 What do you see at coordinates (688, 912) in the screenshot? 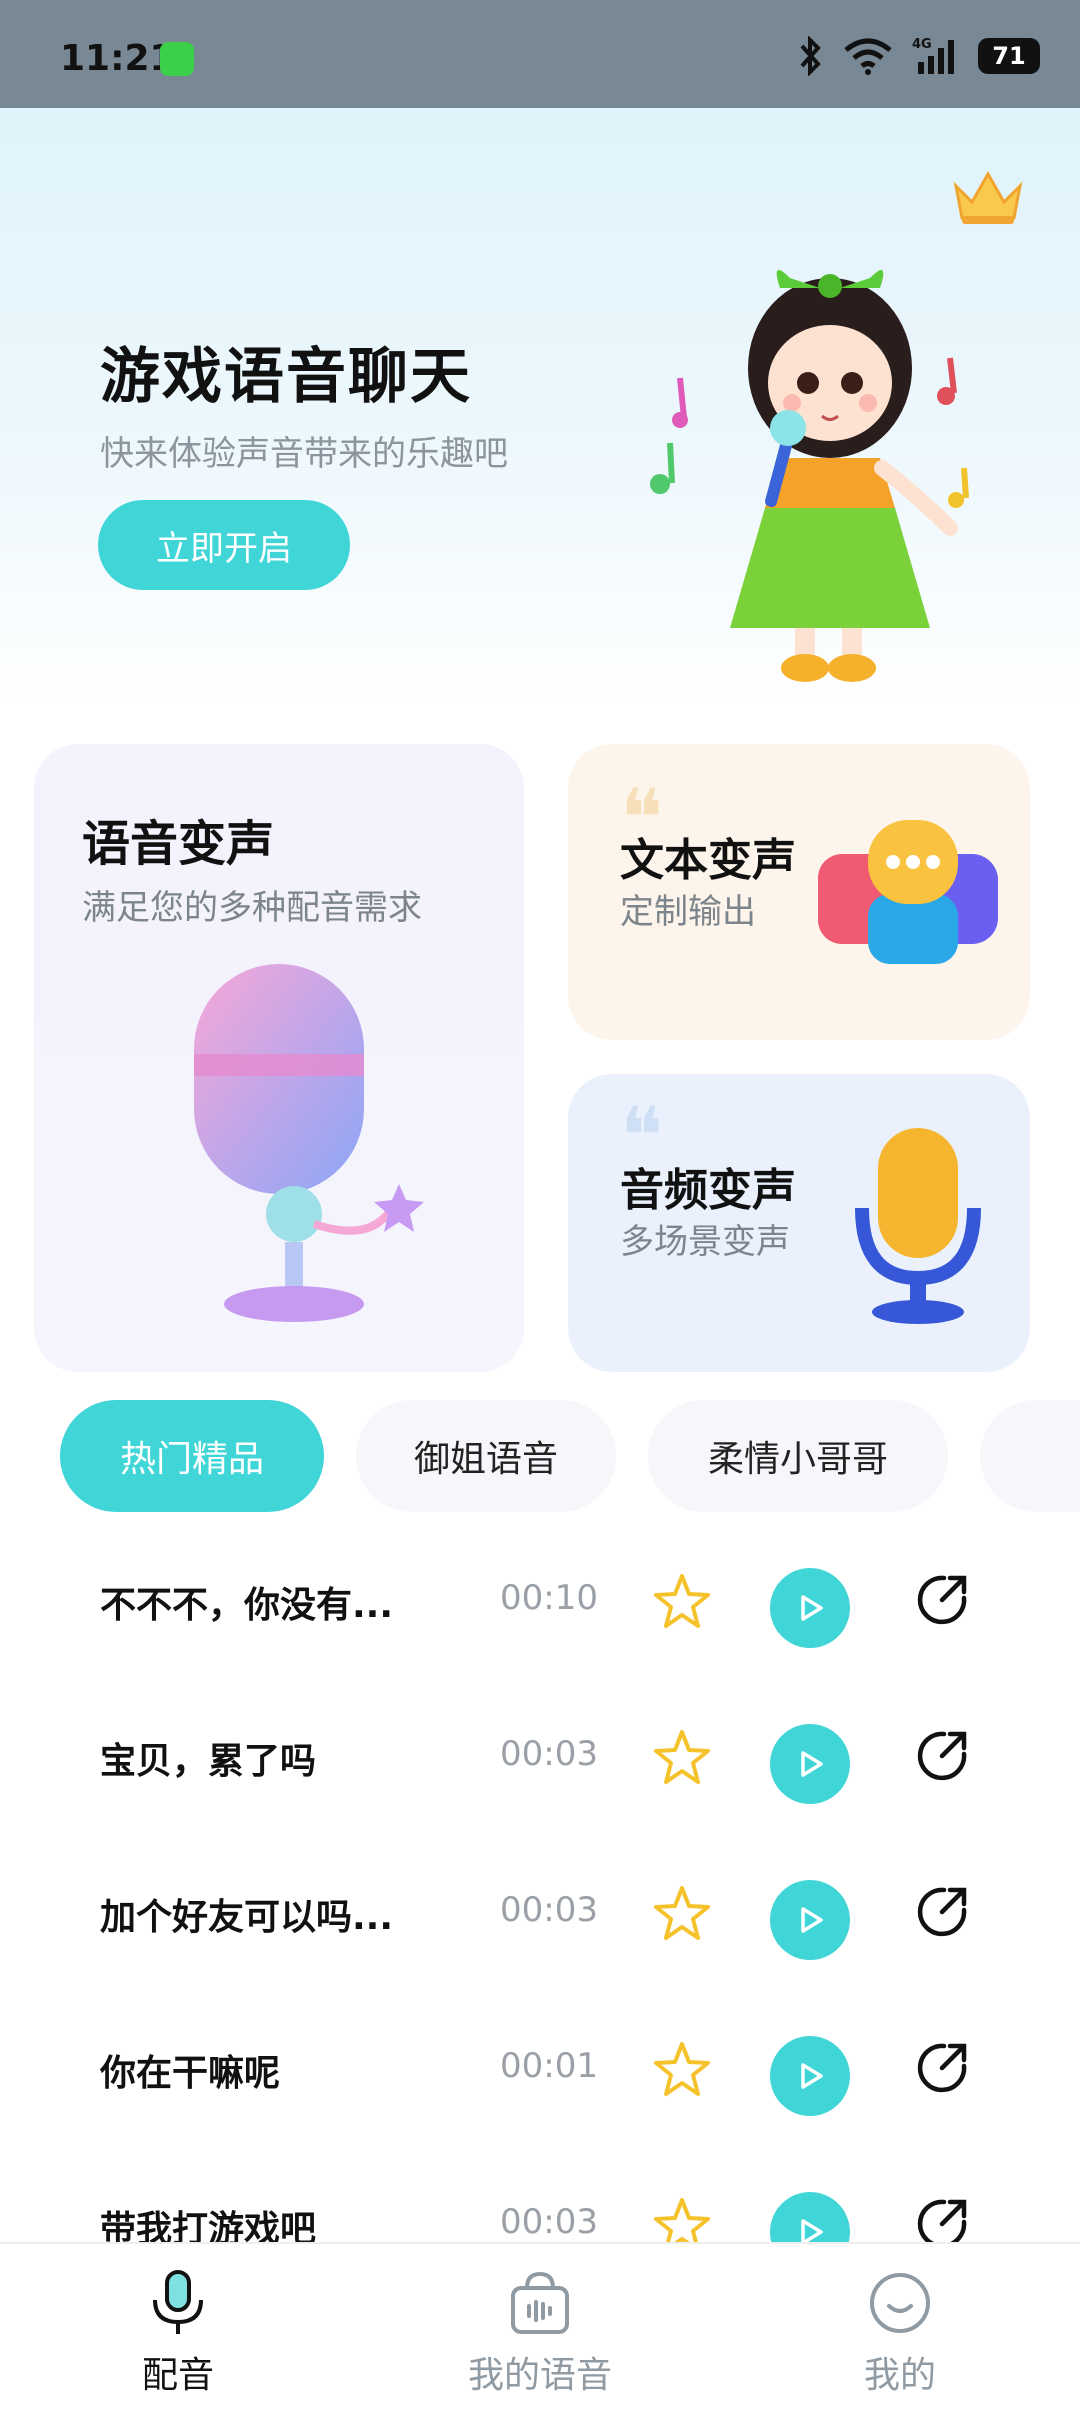
I see `text-changer-subtitle: 定制输出` at bounding box center [688, 912].